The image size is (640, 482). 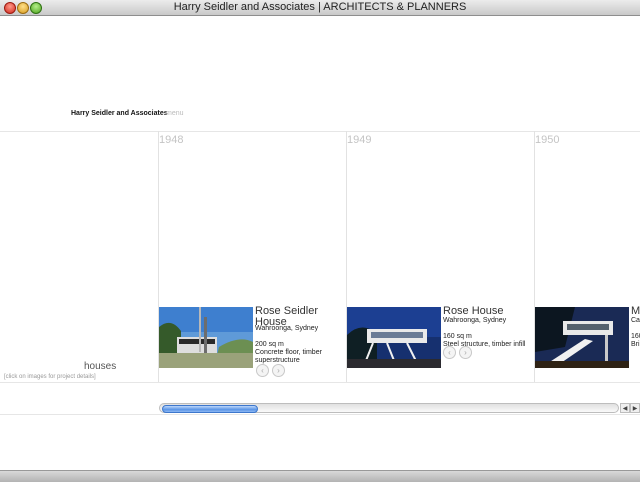 I want to click on brand-link: Harry Seidler and Associates, so click(x=119, y=113).